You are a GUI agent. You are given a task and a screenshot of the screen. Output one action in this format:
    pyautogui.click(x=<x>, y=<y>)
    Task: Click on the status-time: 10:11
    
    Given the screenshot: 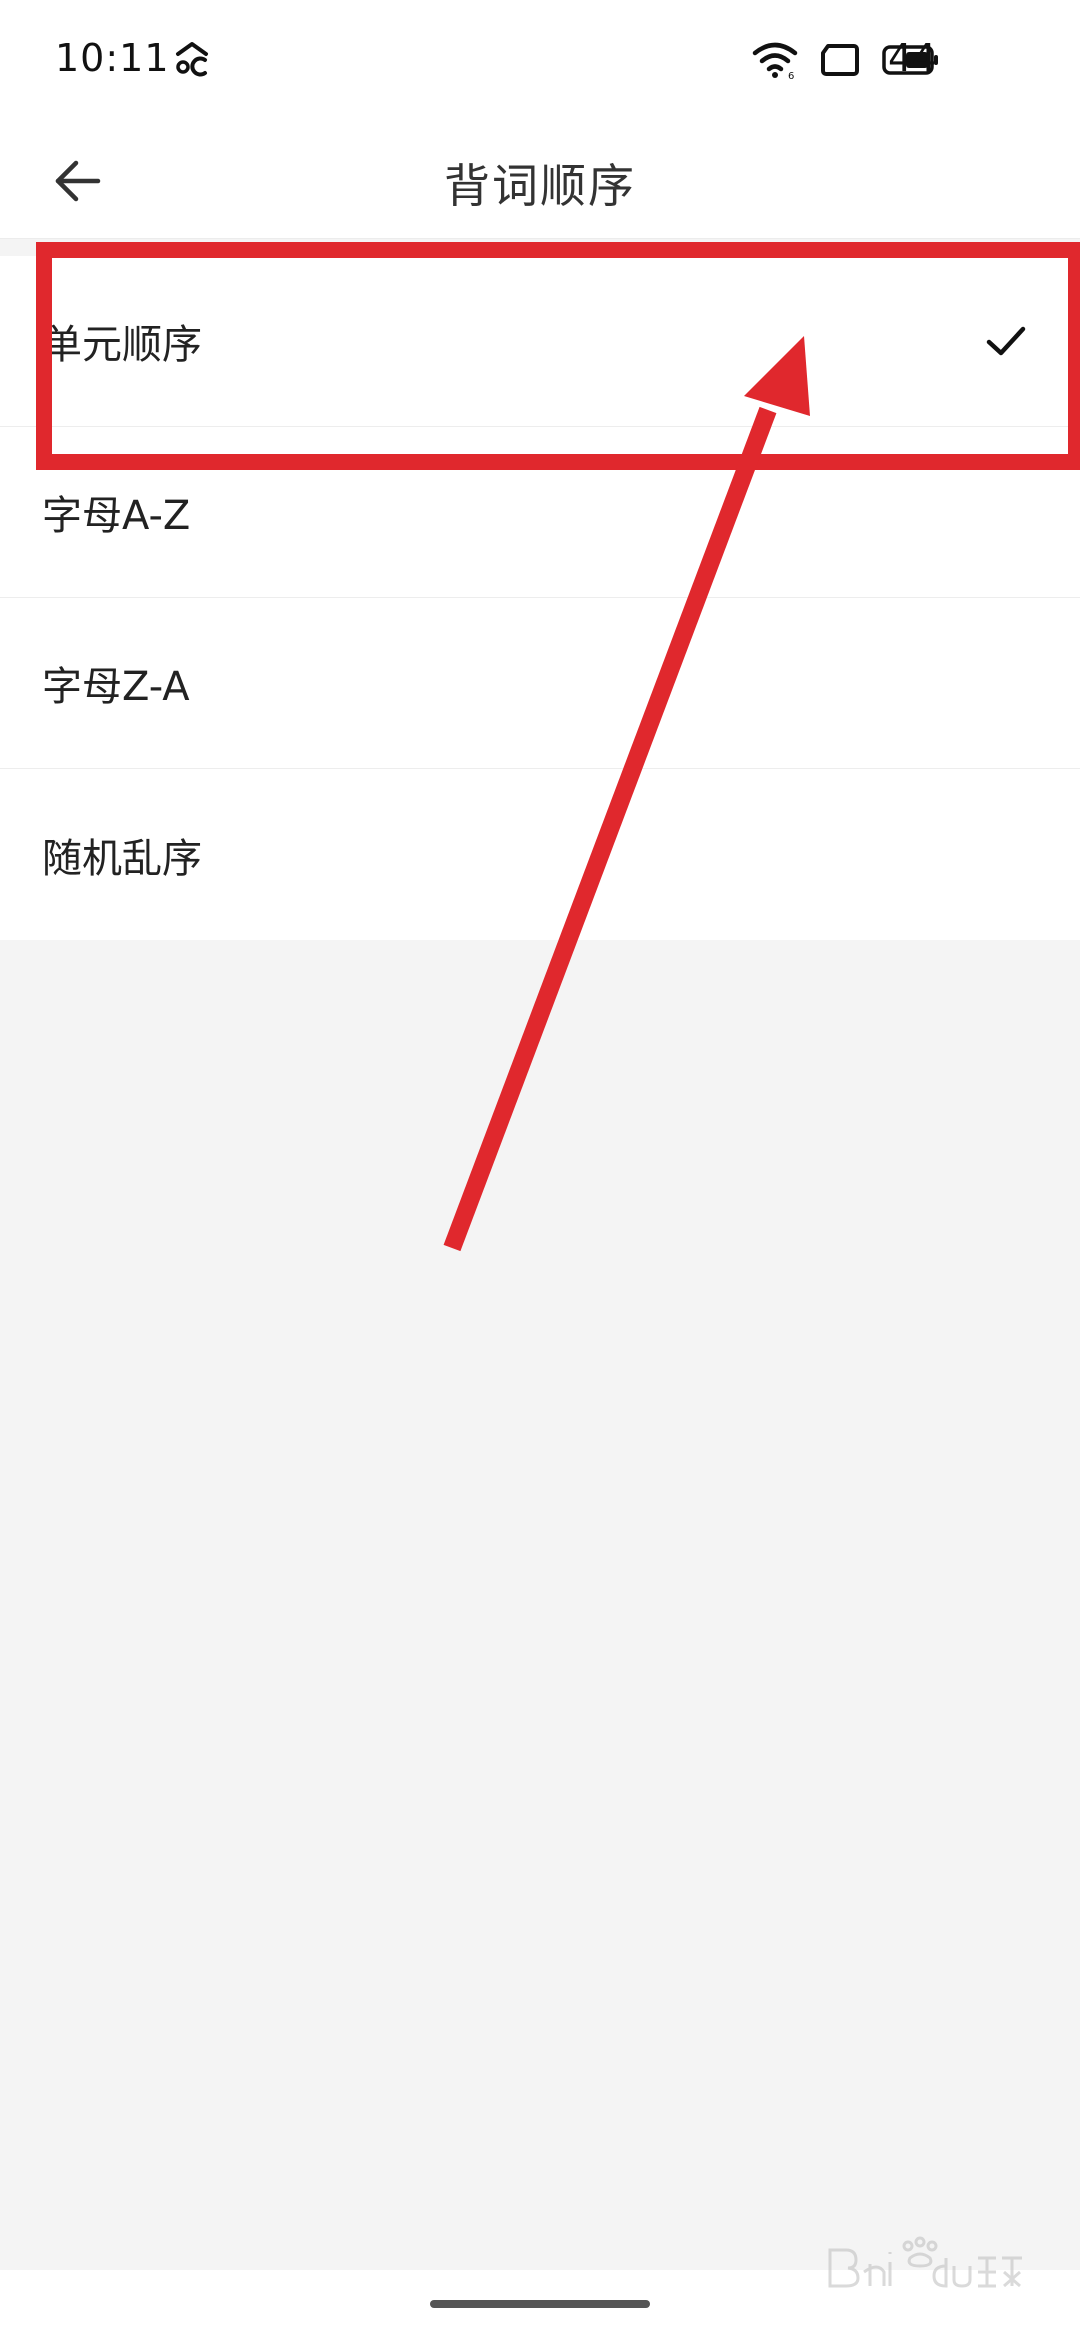 What is the action you would take?
    pyautogui.click(x=112, y=58)
    